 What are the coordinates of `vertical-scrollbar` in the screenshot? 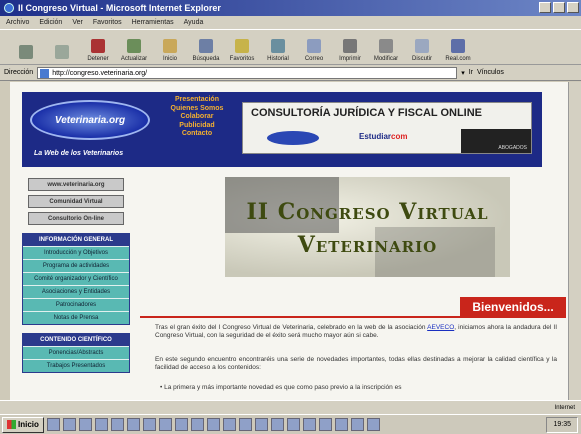 It's located at (574, 241).